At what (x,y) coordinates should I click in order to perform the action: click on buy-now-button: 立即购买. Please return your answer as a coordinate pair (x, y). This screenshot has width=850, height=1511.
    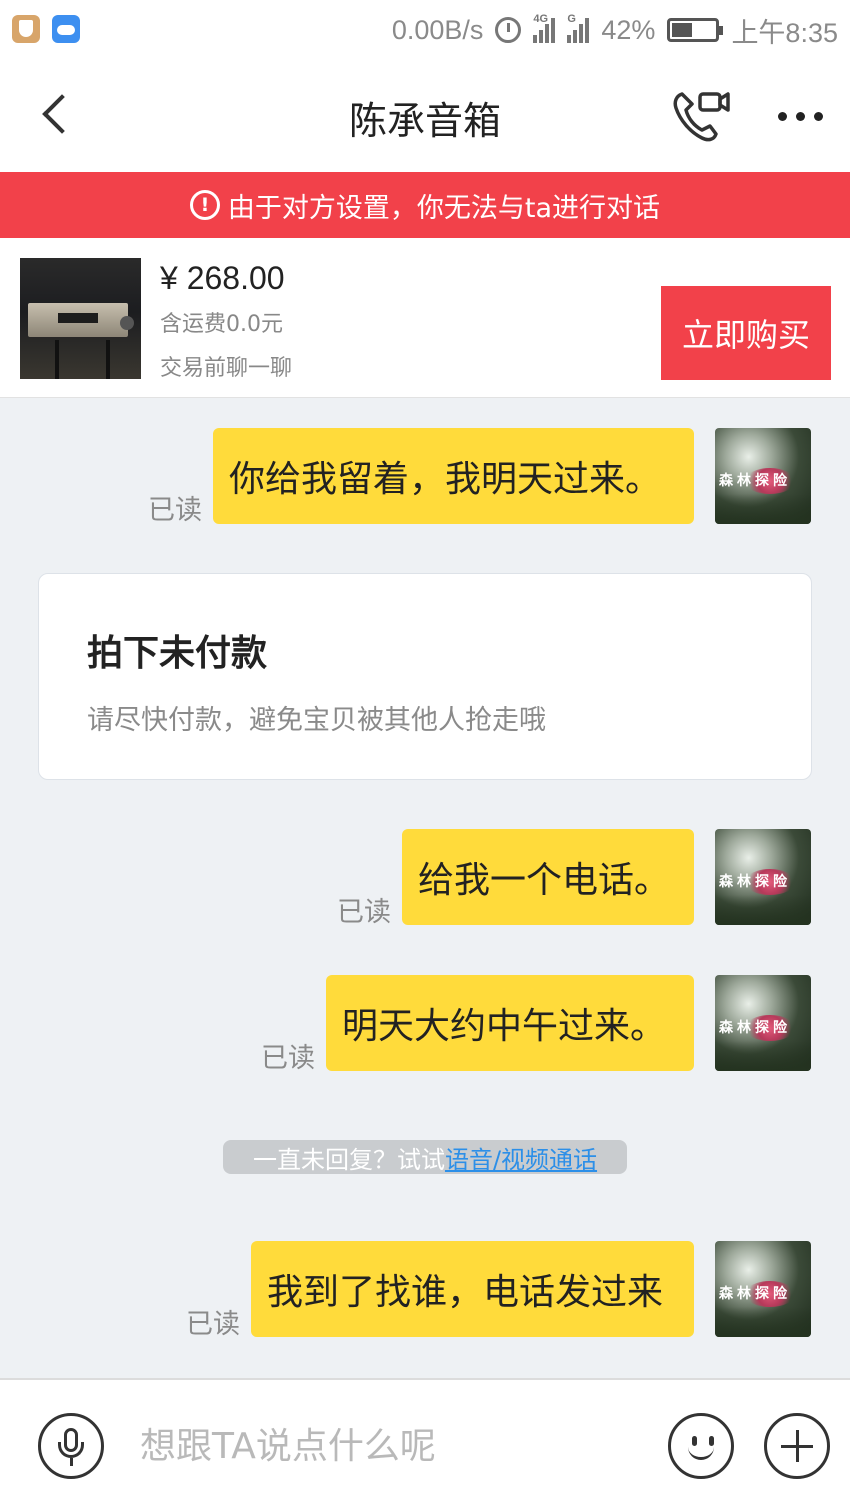
    Looking at the image, I should click on (746, 333).